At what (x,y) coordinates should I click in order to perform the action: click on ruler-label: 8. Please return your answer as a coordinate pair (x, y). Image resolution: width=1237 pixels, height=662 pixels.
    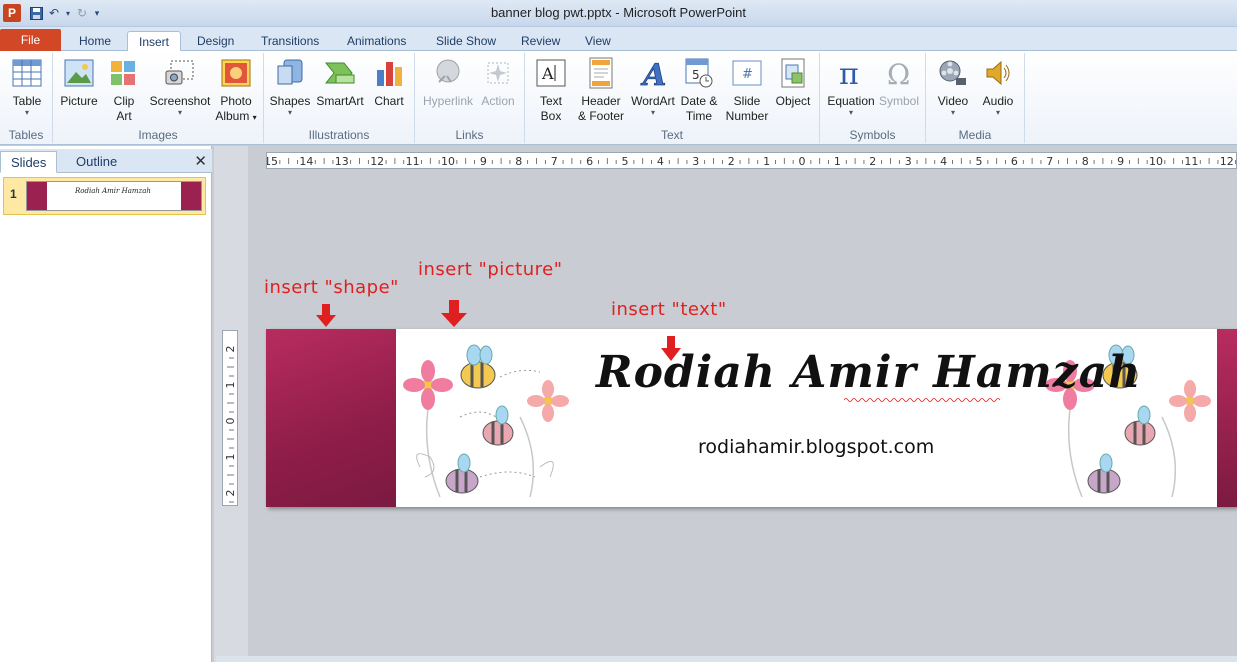
    Looking at the image, I should click on (518, 161).